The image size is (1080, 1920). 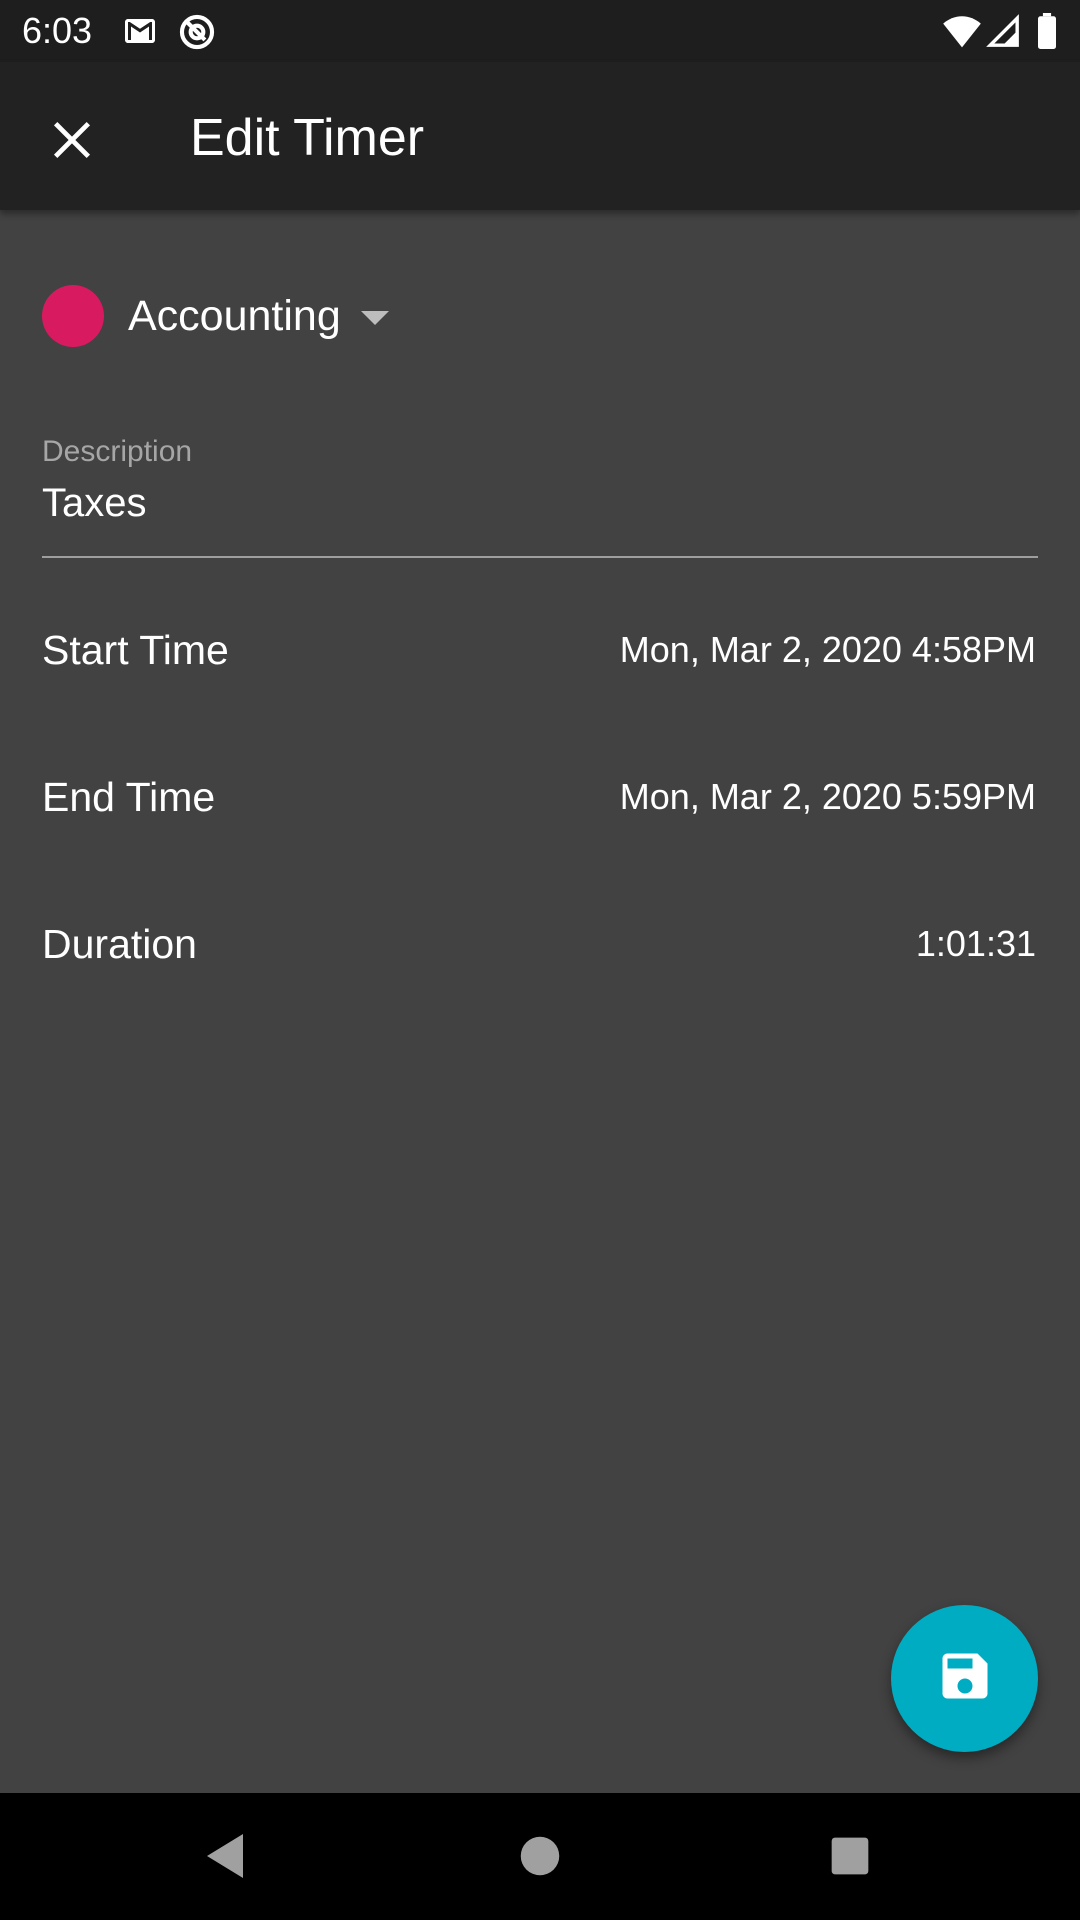 I want to click on end-time-value: Mon, Mar 2, 2020 5:59PM, so click(x=827, y=796).